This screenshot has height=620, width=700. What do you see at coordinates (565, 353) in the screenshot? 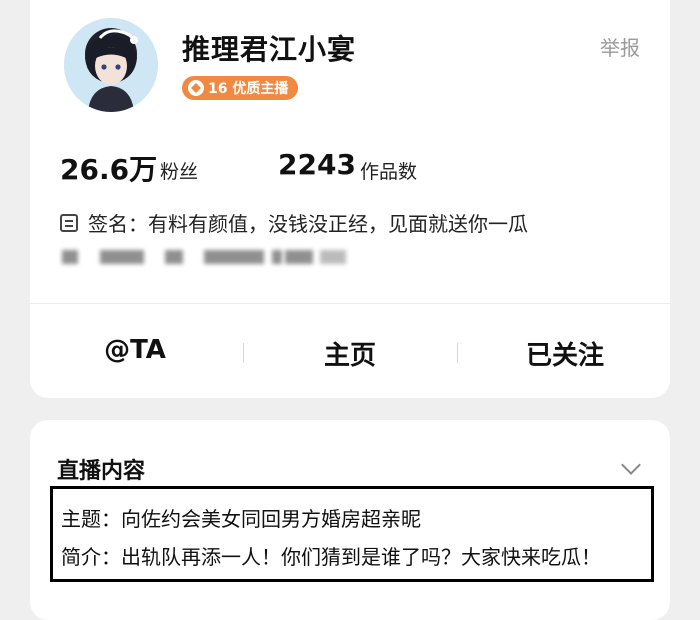
I see `follow-button: 已关注` at bounding box center [565, 353].